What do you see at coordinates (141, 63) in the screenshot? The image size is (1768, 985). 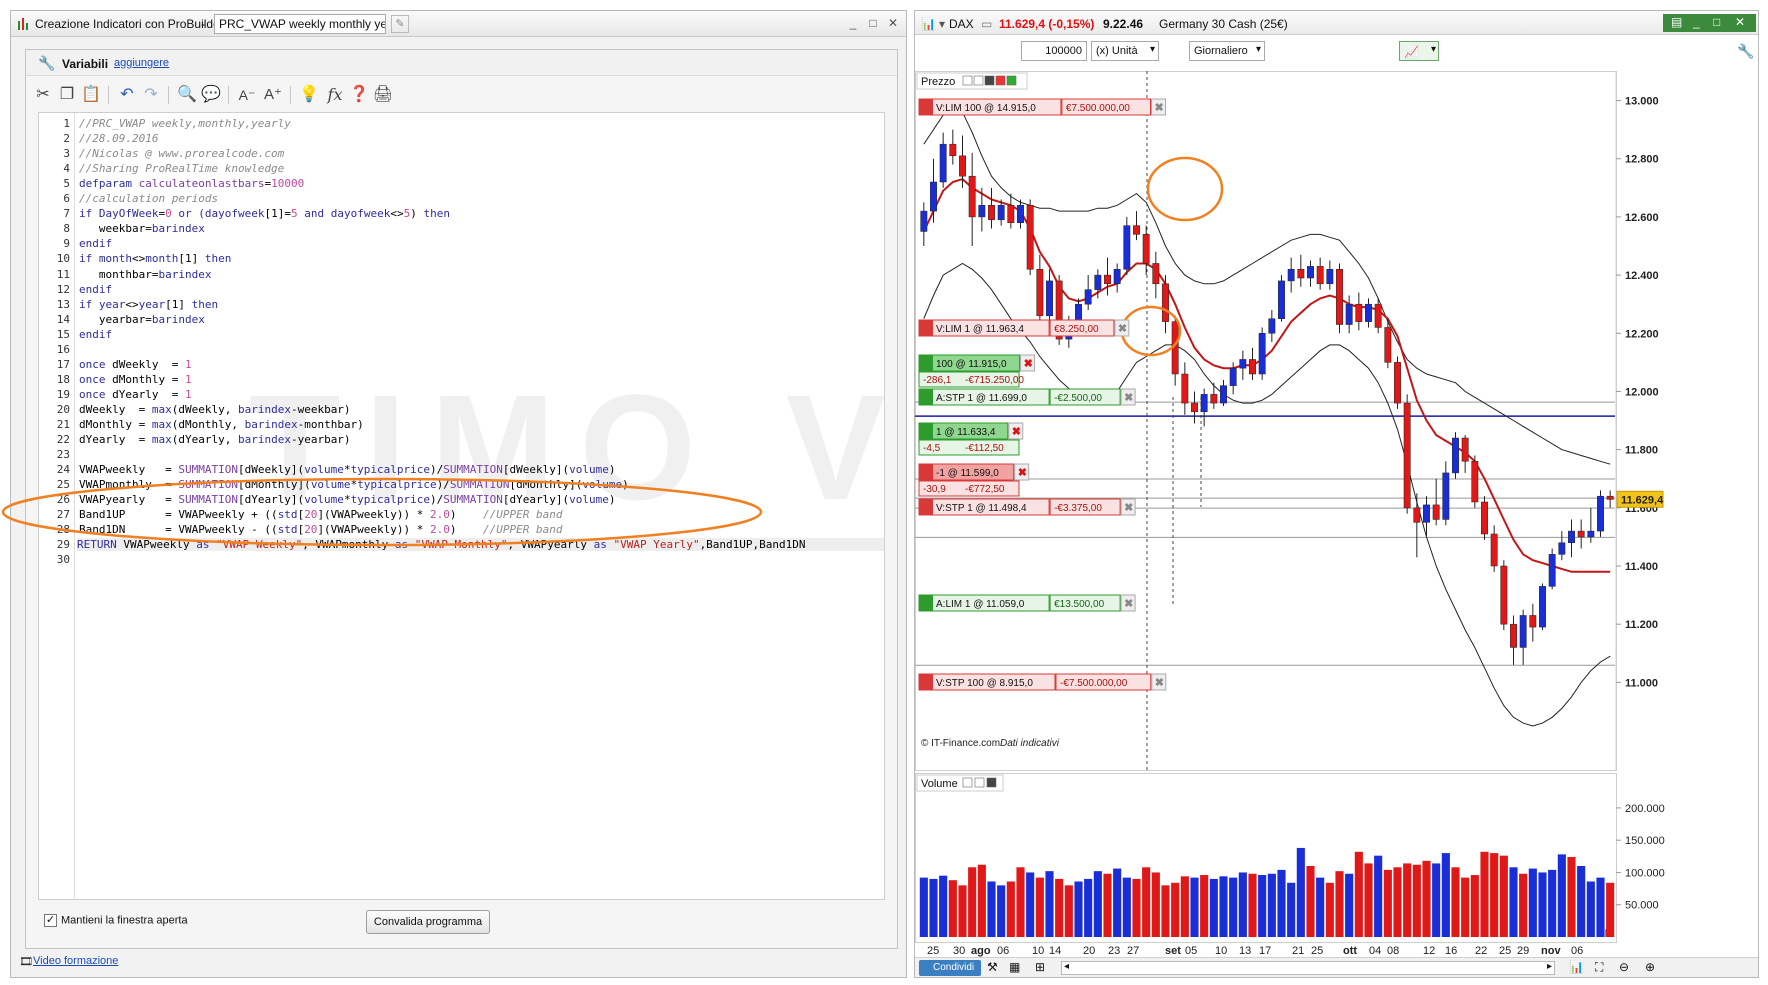 I see `add-variable-link: aggiungere` at bounding box center [141, 63].